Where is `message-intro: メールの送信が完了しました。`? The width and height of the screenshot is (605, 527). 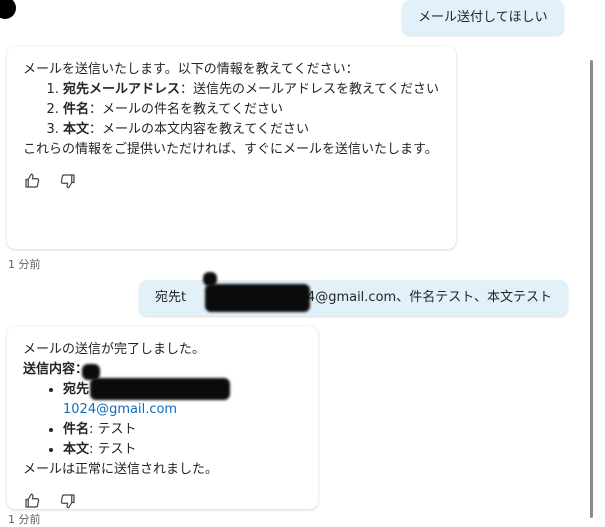 message-intro: メールの送信が完了しました。 is located at coordinates (114, 349).